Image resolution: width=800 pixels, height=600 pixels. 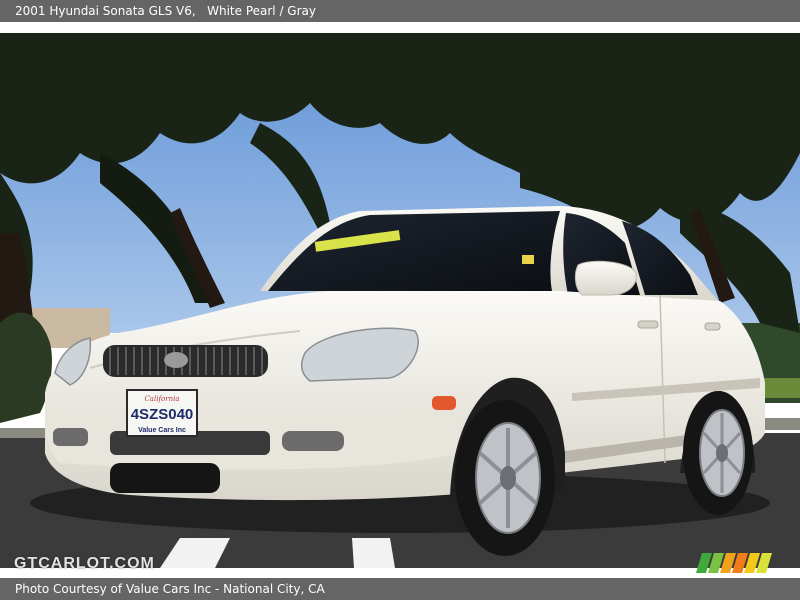 I want to click on plate-state: California, so click(x=161, y=399).